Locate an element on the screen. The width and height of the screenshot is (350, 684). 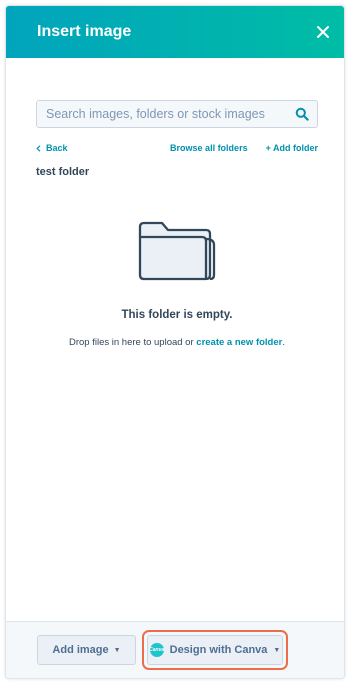
panel-footer: Add image ▼ Canva Design with Canva ▼ is located at coordinates (175, 649).